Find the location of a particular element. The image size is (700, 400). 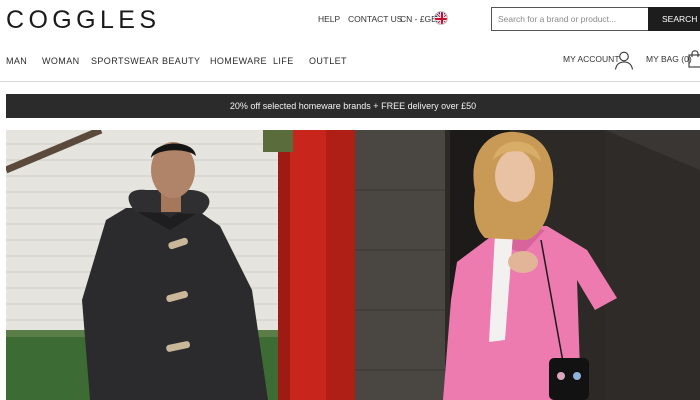

my-bag-link: MY BAG (0) is located at coordinates (669, 59).